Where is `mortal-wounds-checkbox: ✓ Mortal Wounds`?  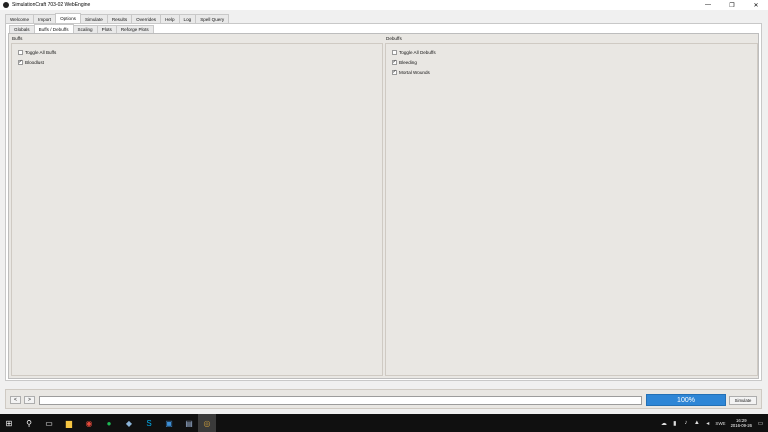 mortal-wounds-checkbox: ✓ Mortal Wounds is located at coordinates (411, 72).